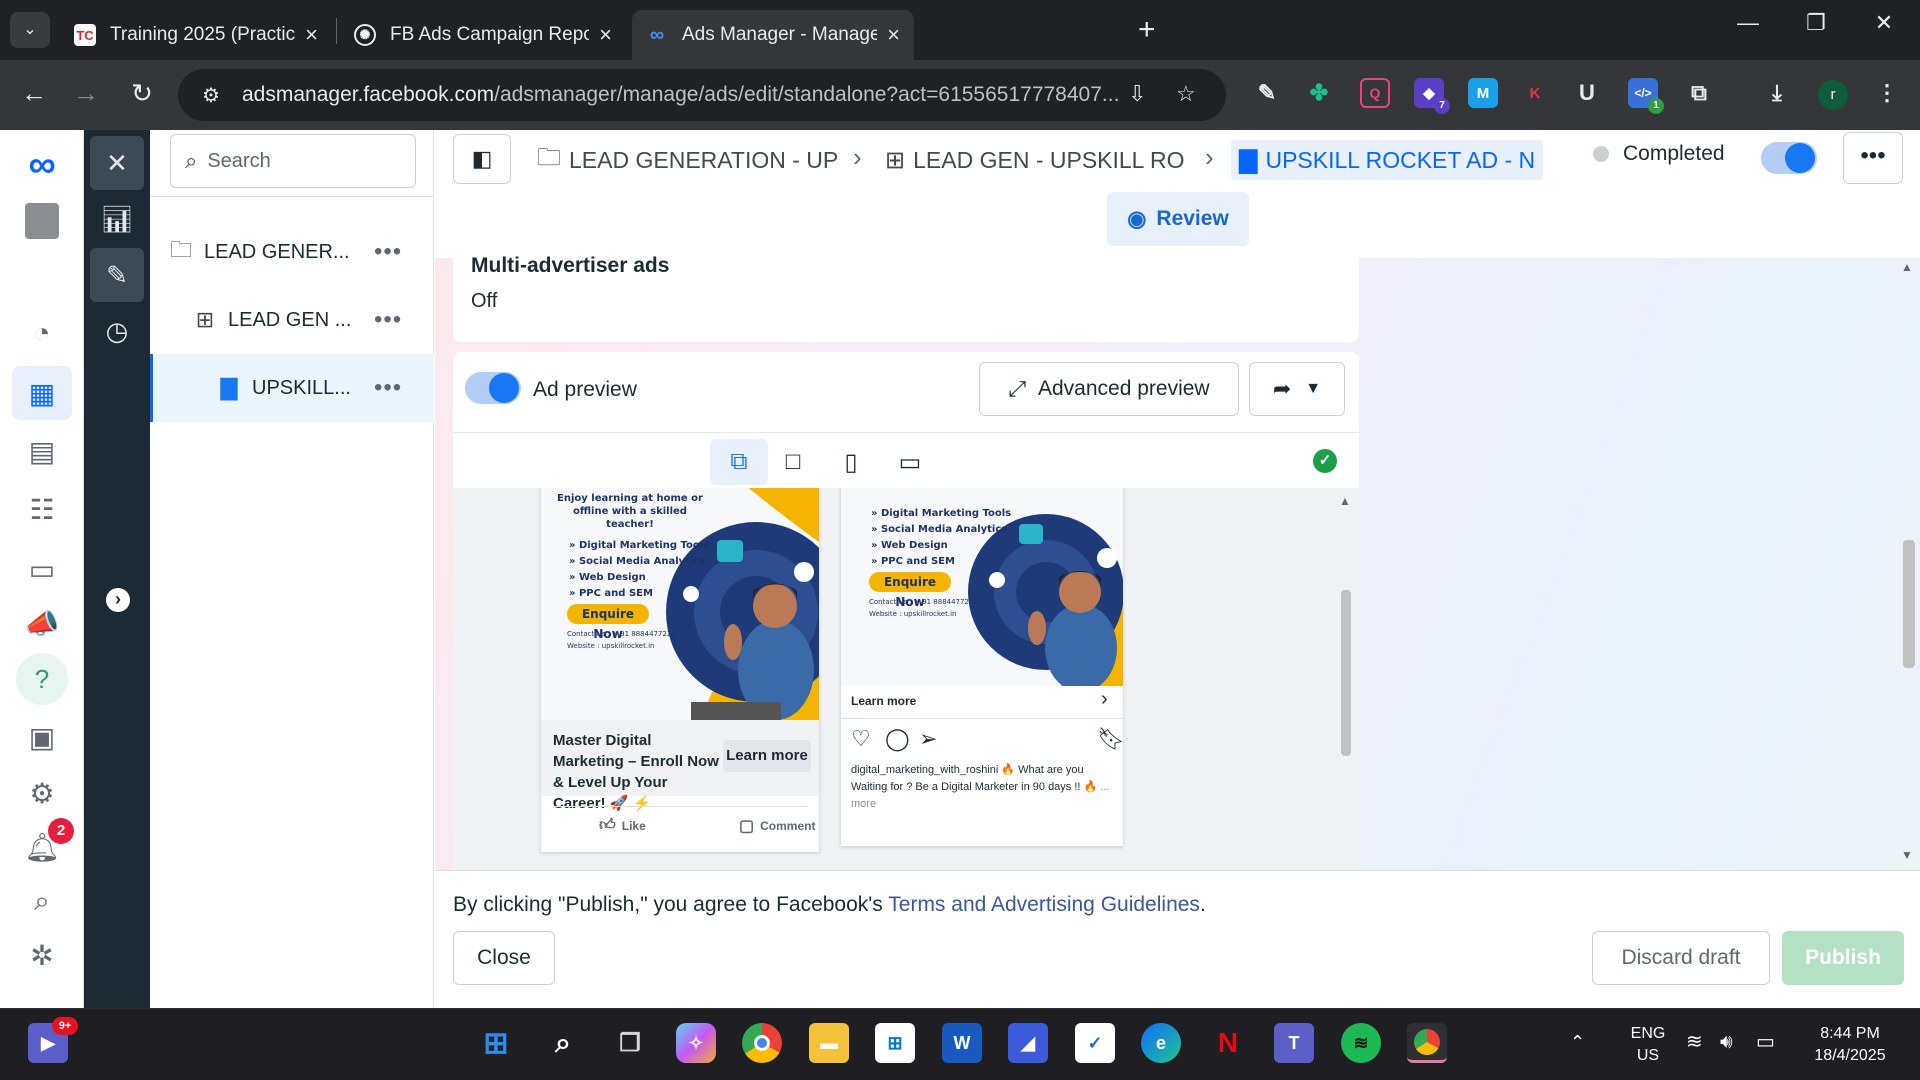  Describe the element at coordinates (696, 1043) in the screenshot. I see `copilot-icon: ✧` at that location.